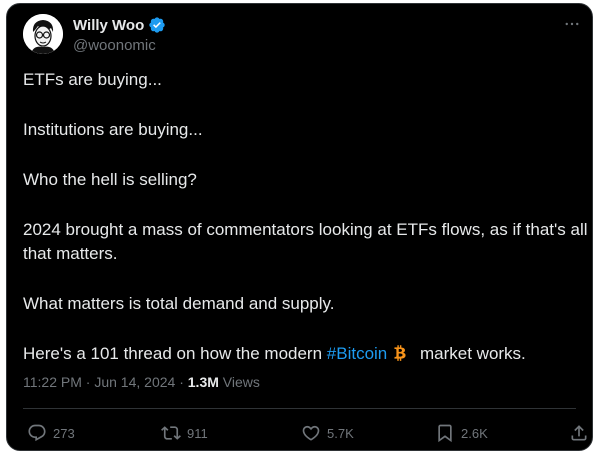 This screenshot has width=596, height=454. I want to click on author-name: Willy Woo, so click(119, 25).